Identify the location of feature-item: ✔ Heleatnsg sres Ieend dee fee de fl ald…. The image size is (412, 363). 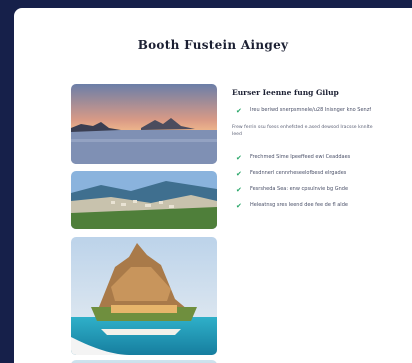
(316, 206).